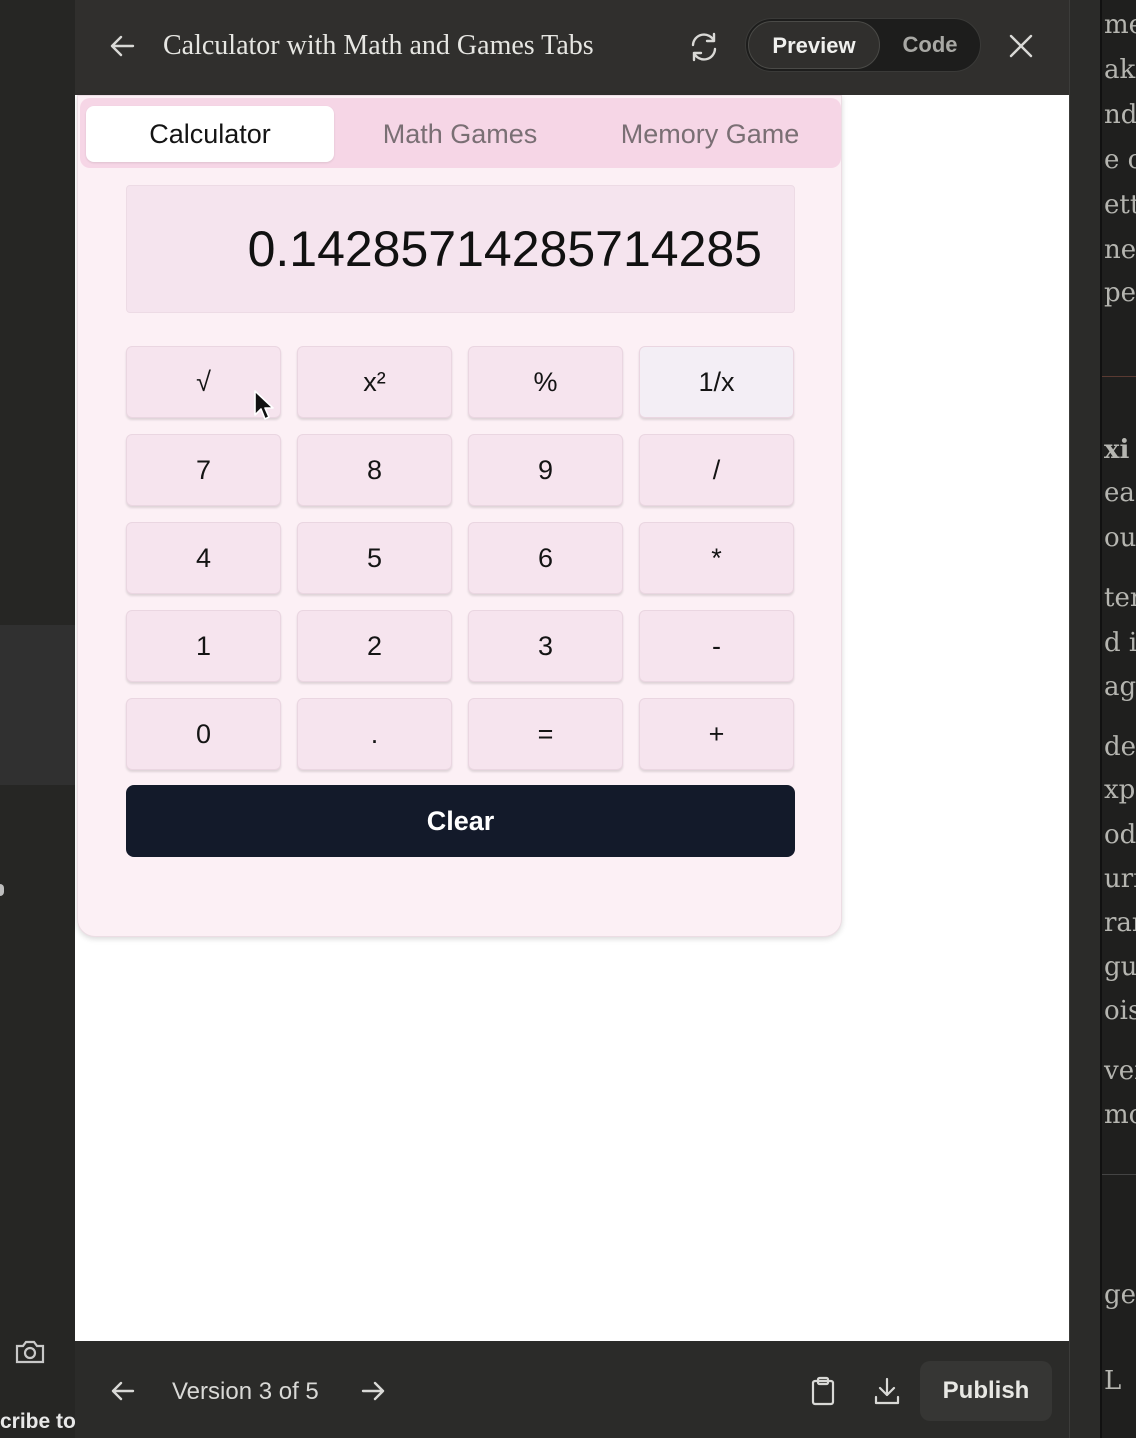  I want to click on background-text-fragment: ran, so click(1120, 923).